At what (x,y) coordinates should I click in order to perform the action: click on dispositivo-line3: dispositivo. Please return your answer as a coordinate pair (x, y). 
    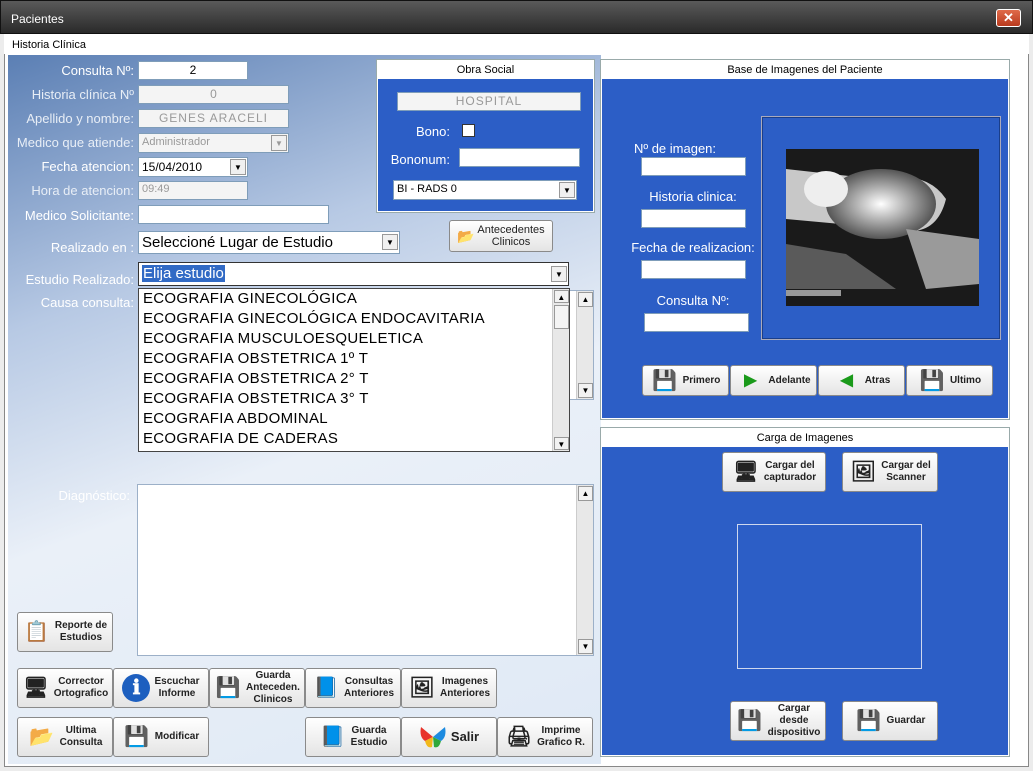
    Looking at the image, I should click on (794, 732).